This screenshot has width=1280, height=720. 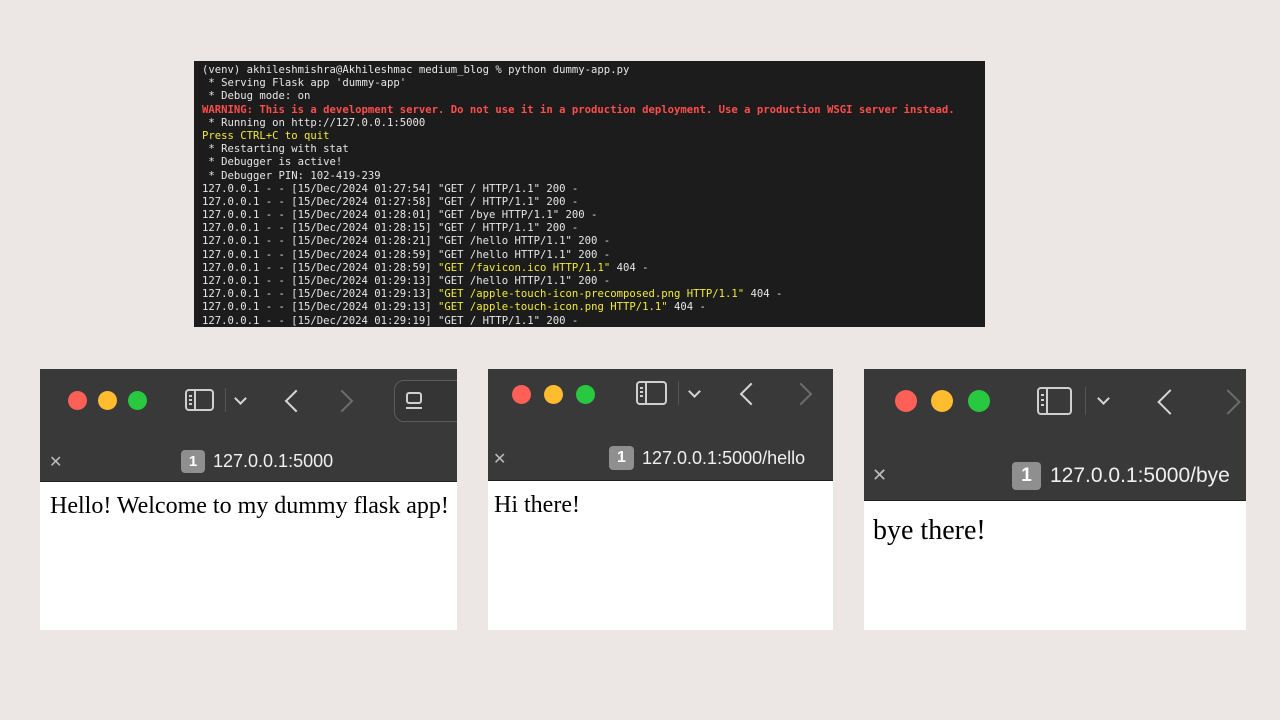 I want to click on terminal-line: * Debug mode: on, so click(x=256, y=96).